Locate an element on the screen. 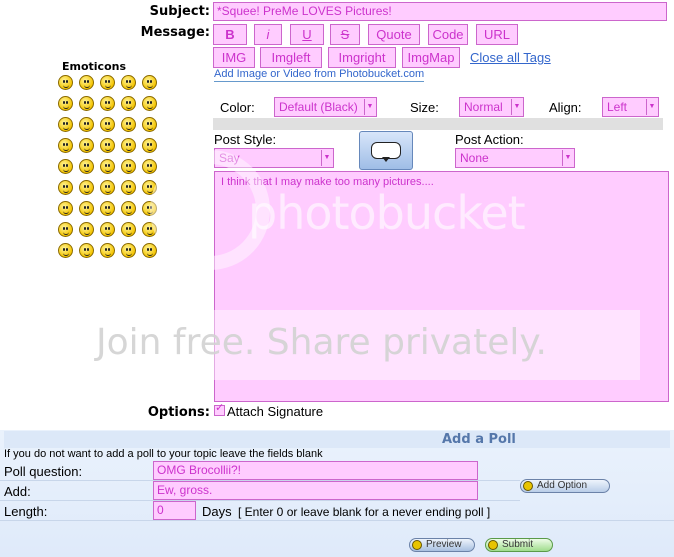 This screenshot has width=674, height=557. preview-button: Preview is located at coordinates (442, 545).